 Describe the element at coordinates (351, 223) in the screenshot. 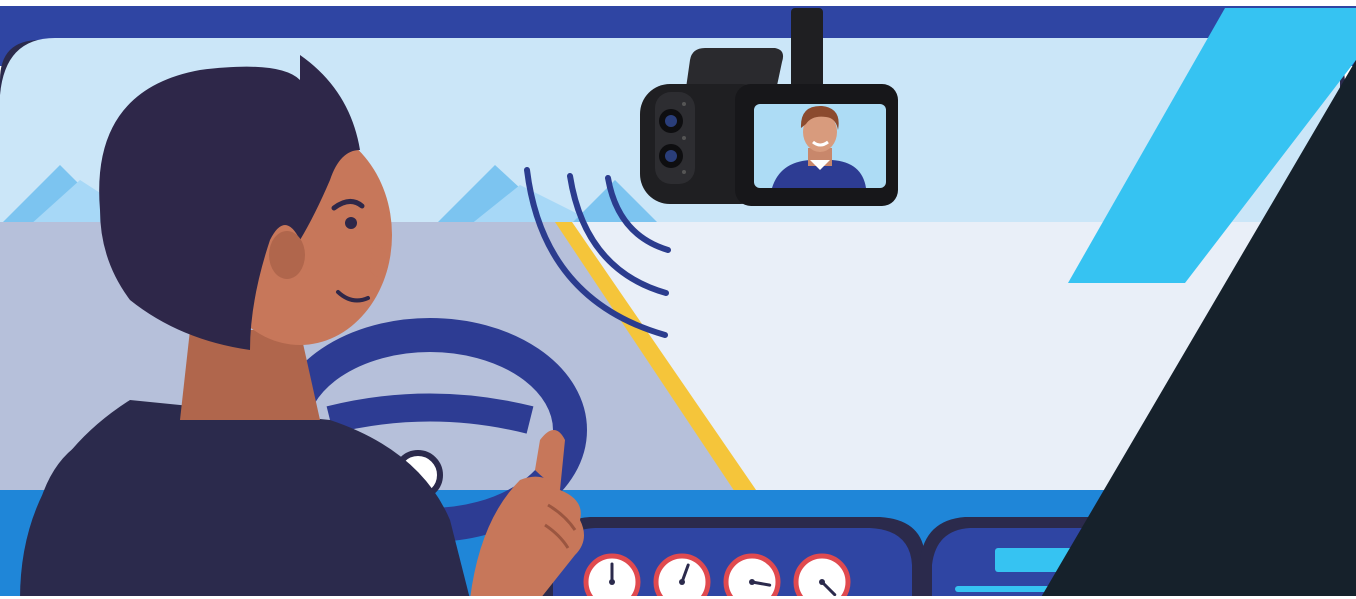

I see `driver-eye` at that location.